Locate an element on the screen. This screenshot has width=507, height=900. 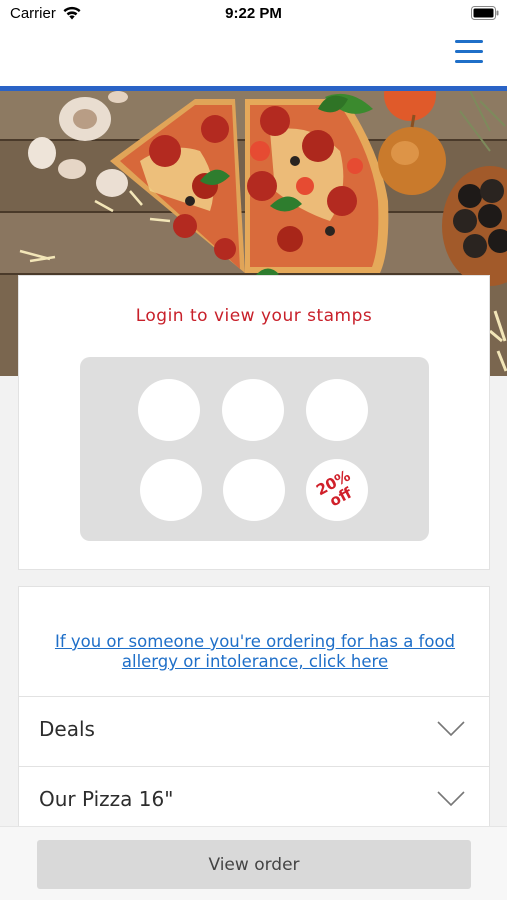
status-time: 9:22 PM is located at coordinates (253, 13).